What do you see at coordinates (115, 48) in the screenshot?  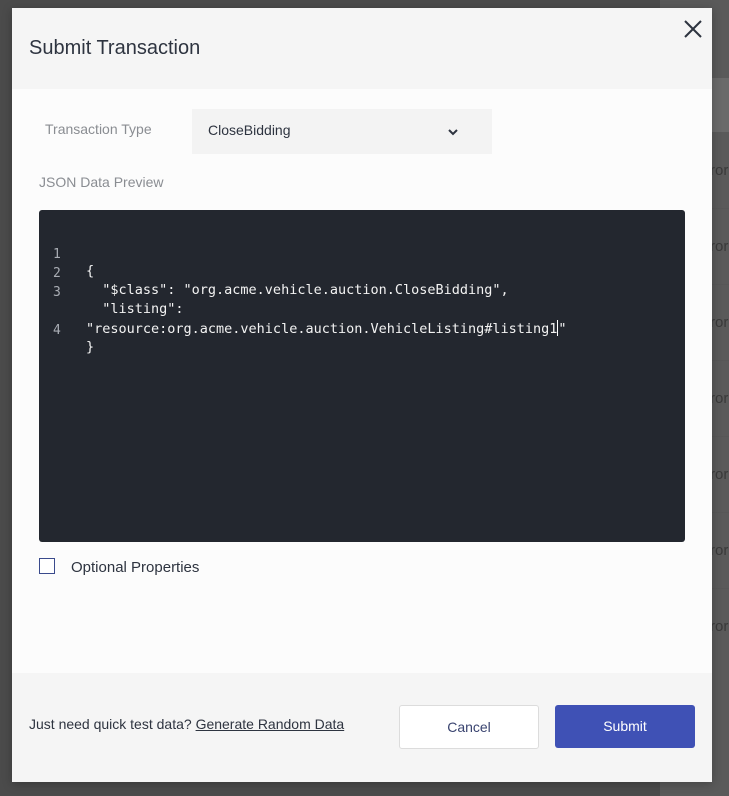 I see `modal-title: Submit Transaction` at bounding box center [115, 48].